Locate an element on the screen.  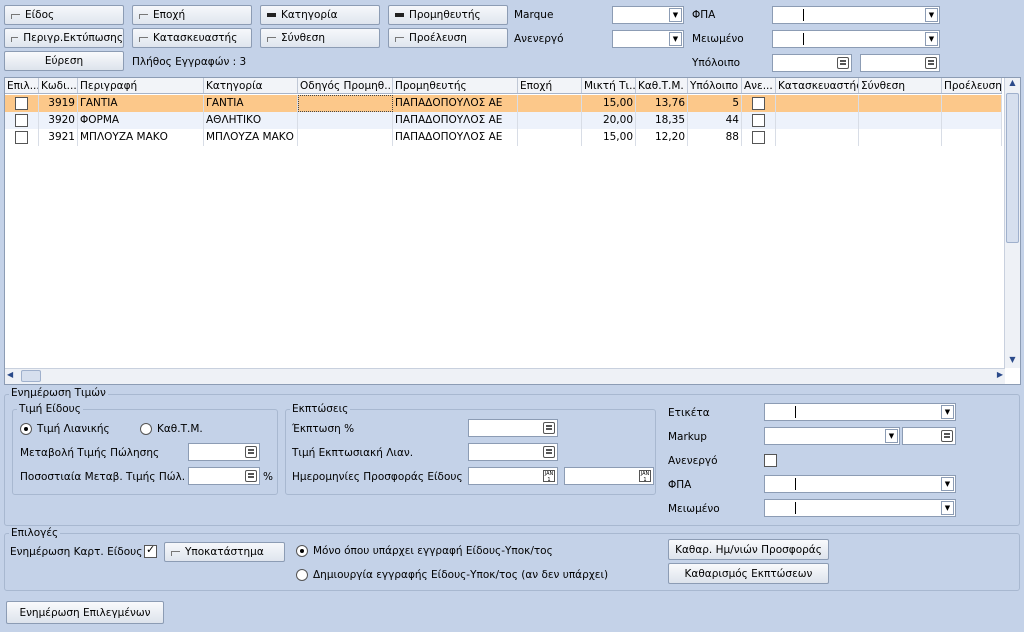
update-selected-button: Ενημέρωση Επιλεγμένων is located at coordinates (85, 612).